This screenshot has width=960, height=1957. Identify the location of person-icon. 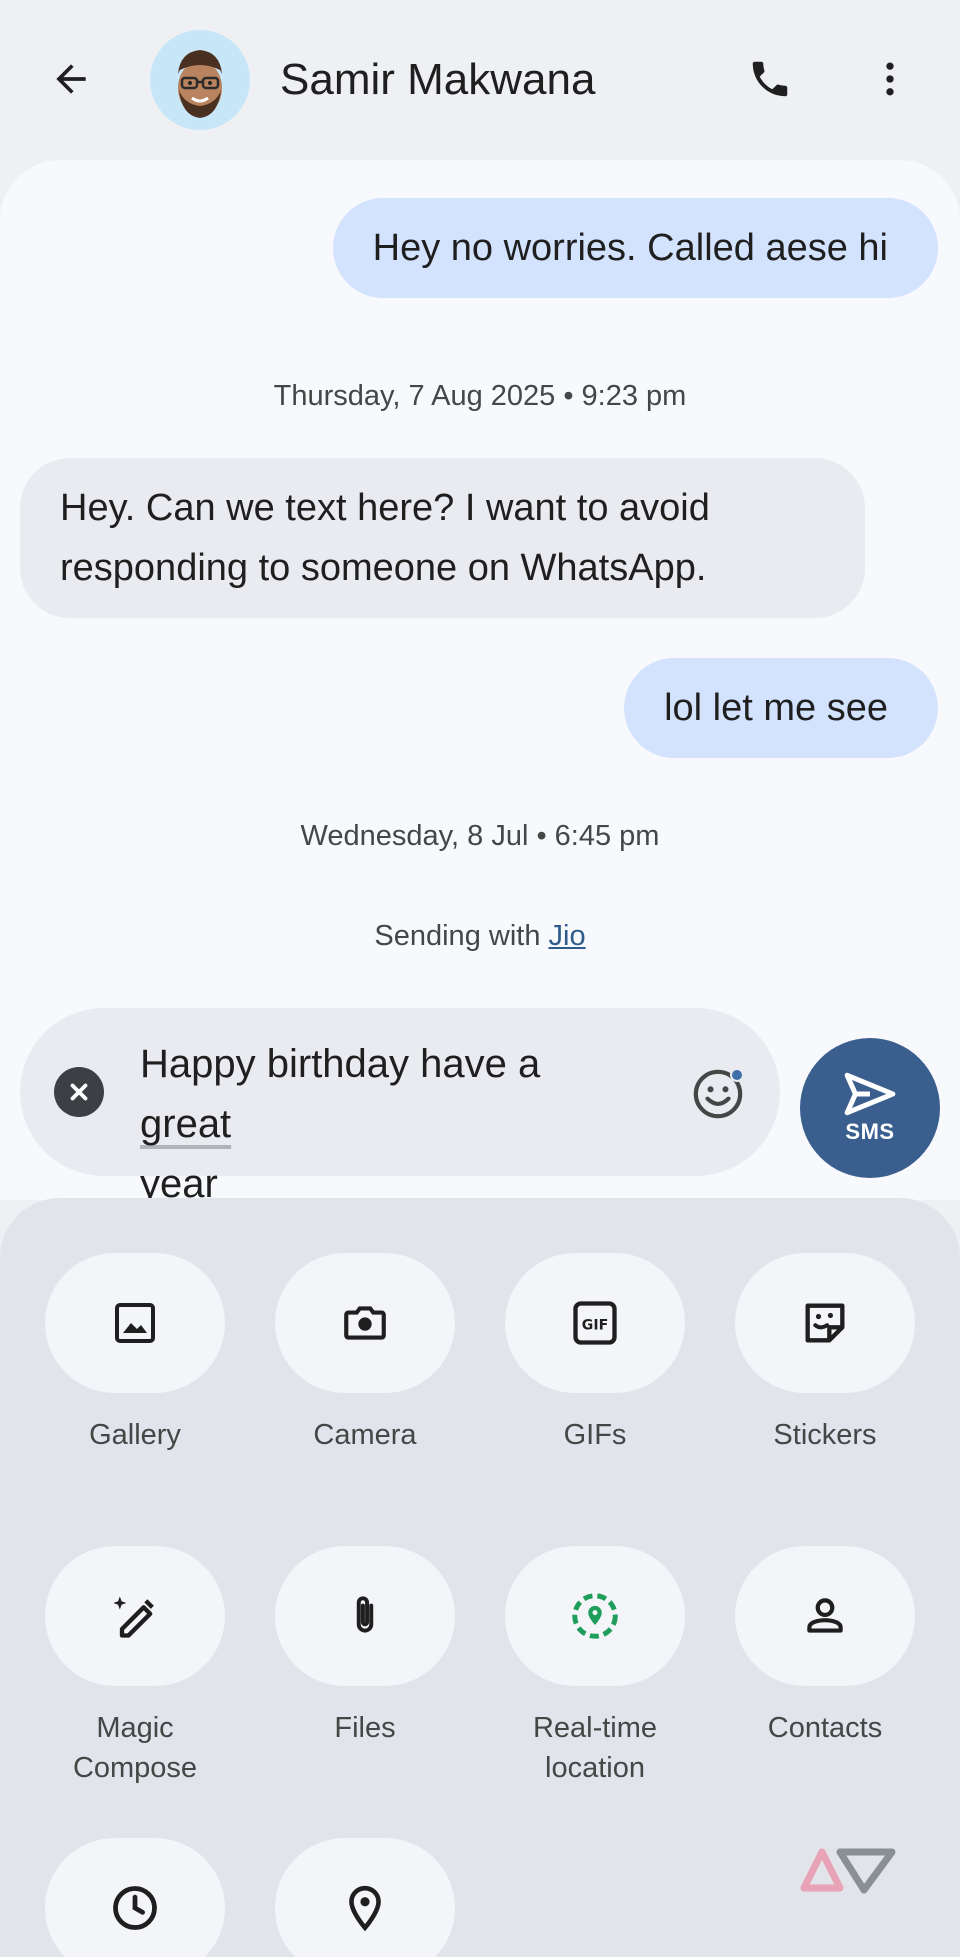
(825, 1615).